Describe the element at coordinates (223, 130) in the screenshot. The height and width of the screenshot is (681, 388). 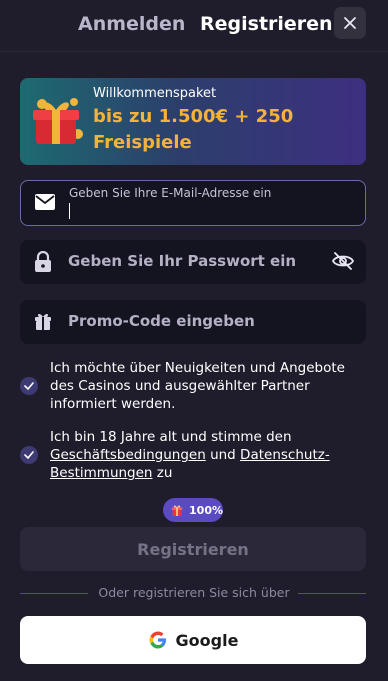
I see `banner-offer: bis zu 1.500€ + 250 Freispiele` at that location.